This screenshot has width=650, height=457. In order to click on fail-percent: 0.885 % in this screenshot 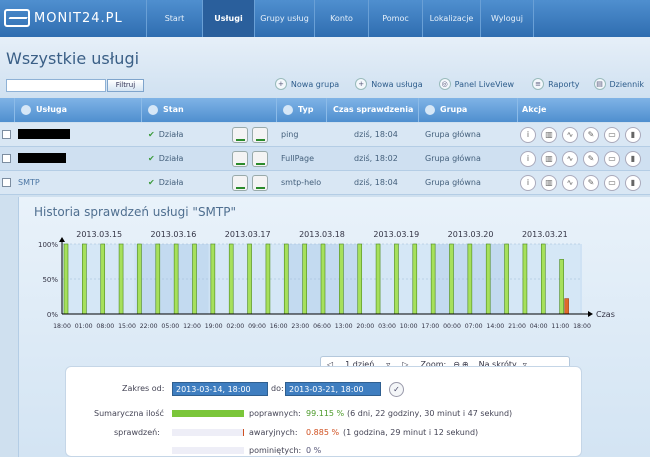, I will do `click(323, 432)`.